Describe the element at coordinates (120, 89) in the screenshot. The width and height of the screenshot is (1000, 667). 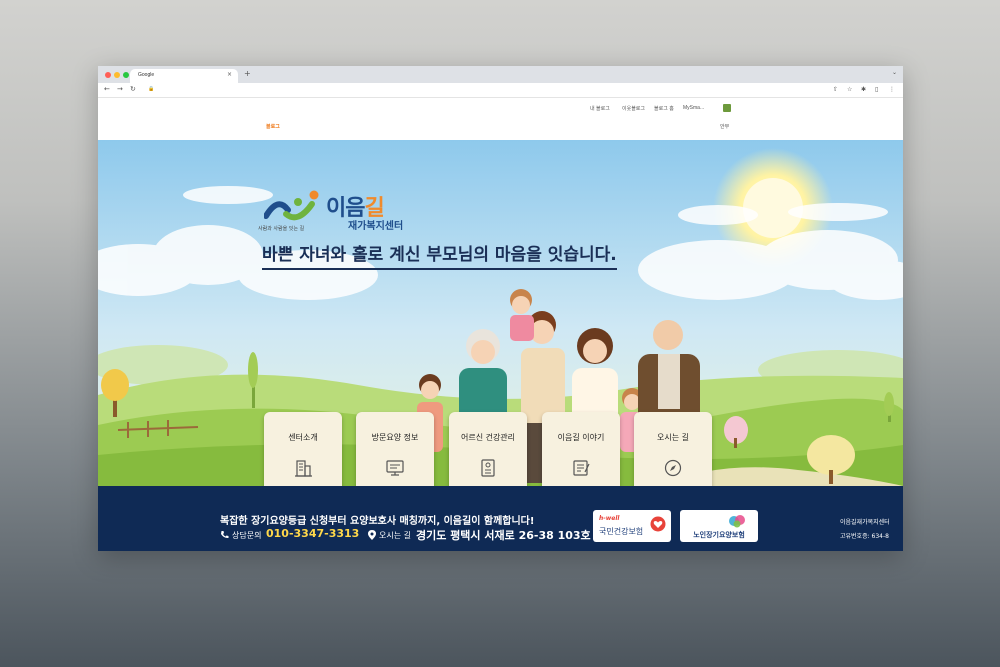
I see `forward-button: →` at that location.